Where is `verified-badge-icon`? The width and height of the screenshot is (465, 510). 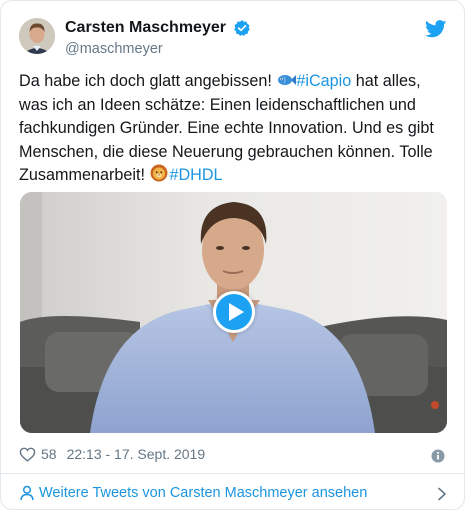
verified-badge-icon is located at coordinates (242, 28).